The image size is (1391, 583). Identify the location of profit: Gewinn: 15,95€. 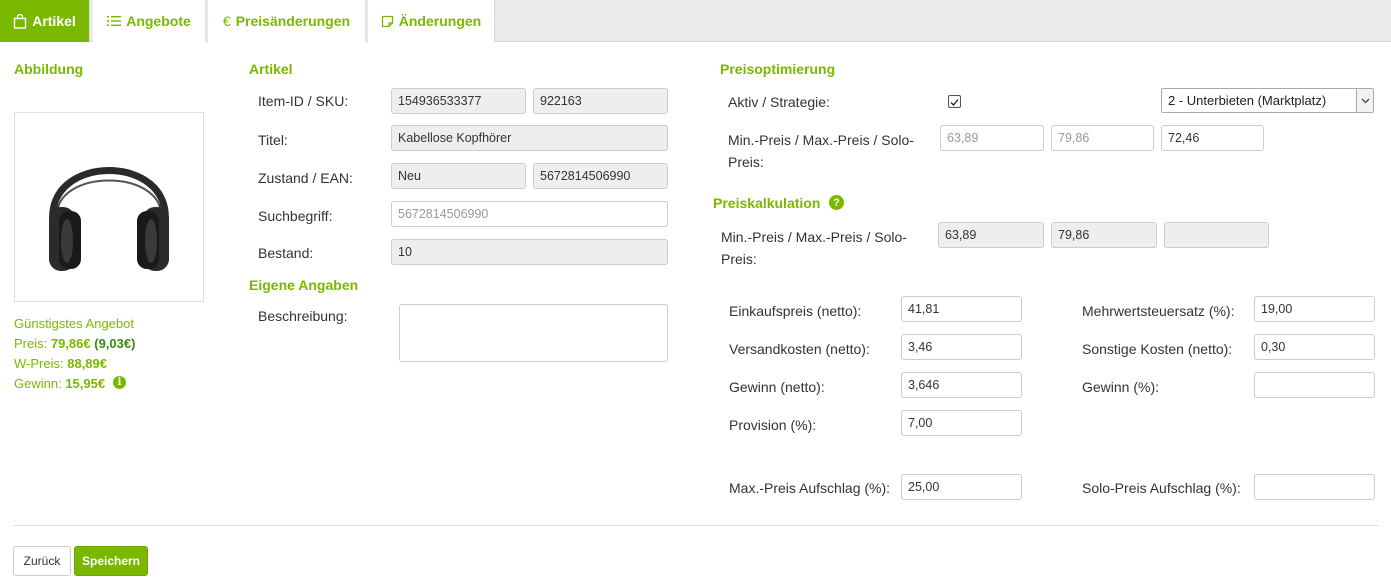
(59, 384).